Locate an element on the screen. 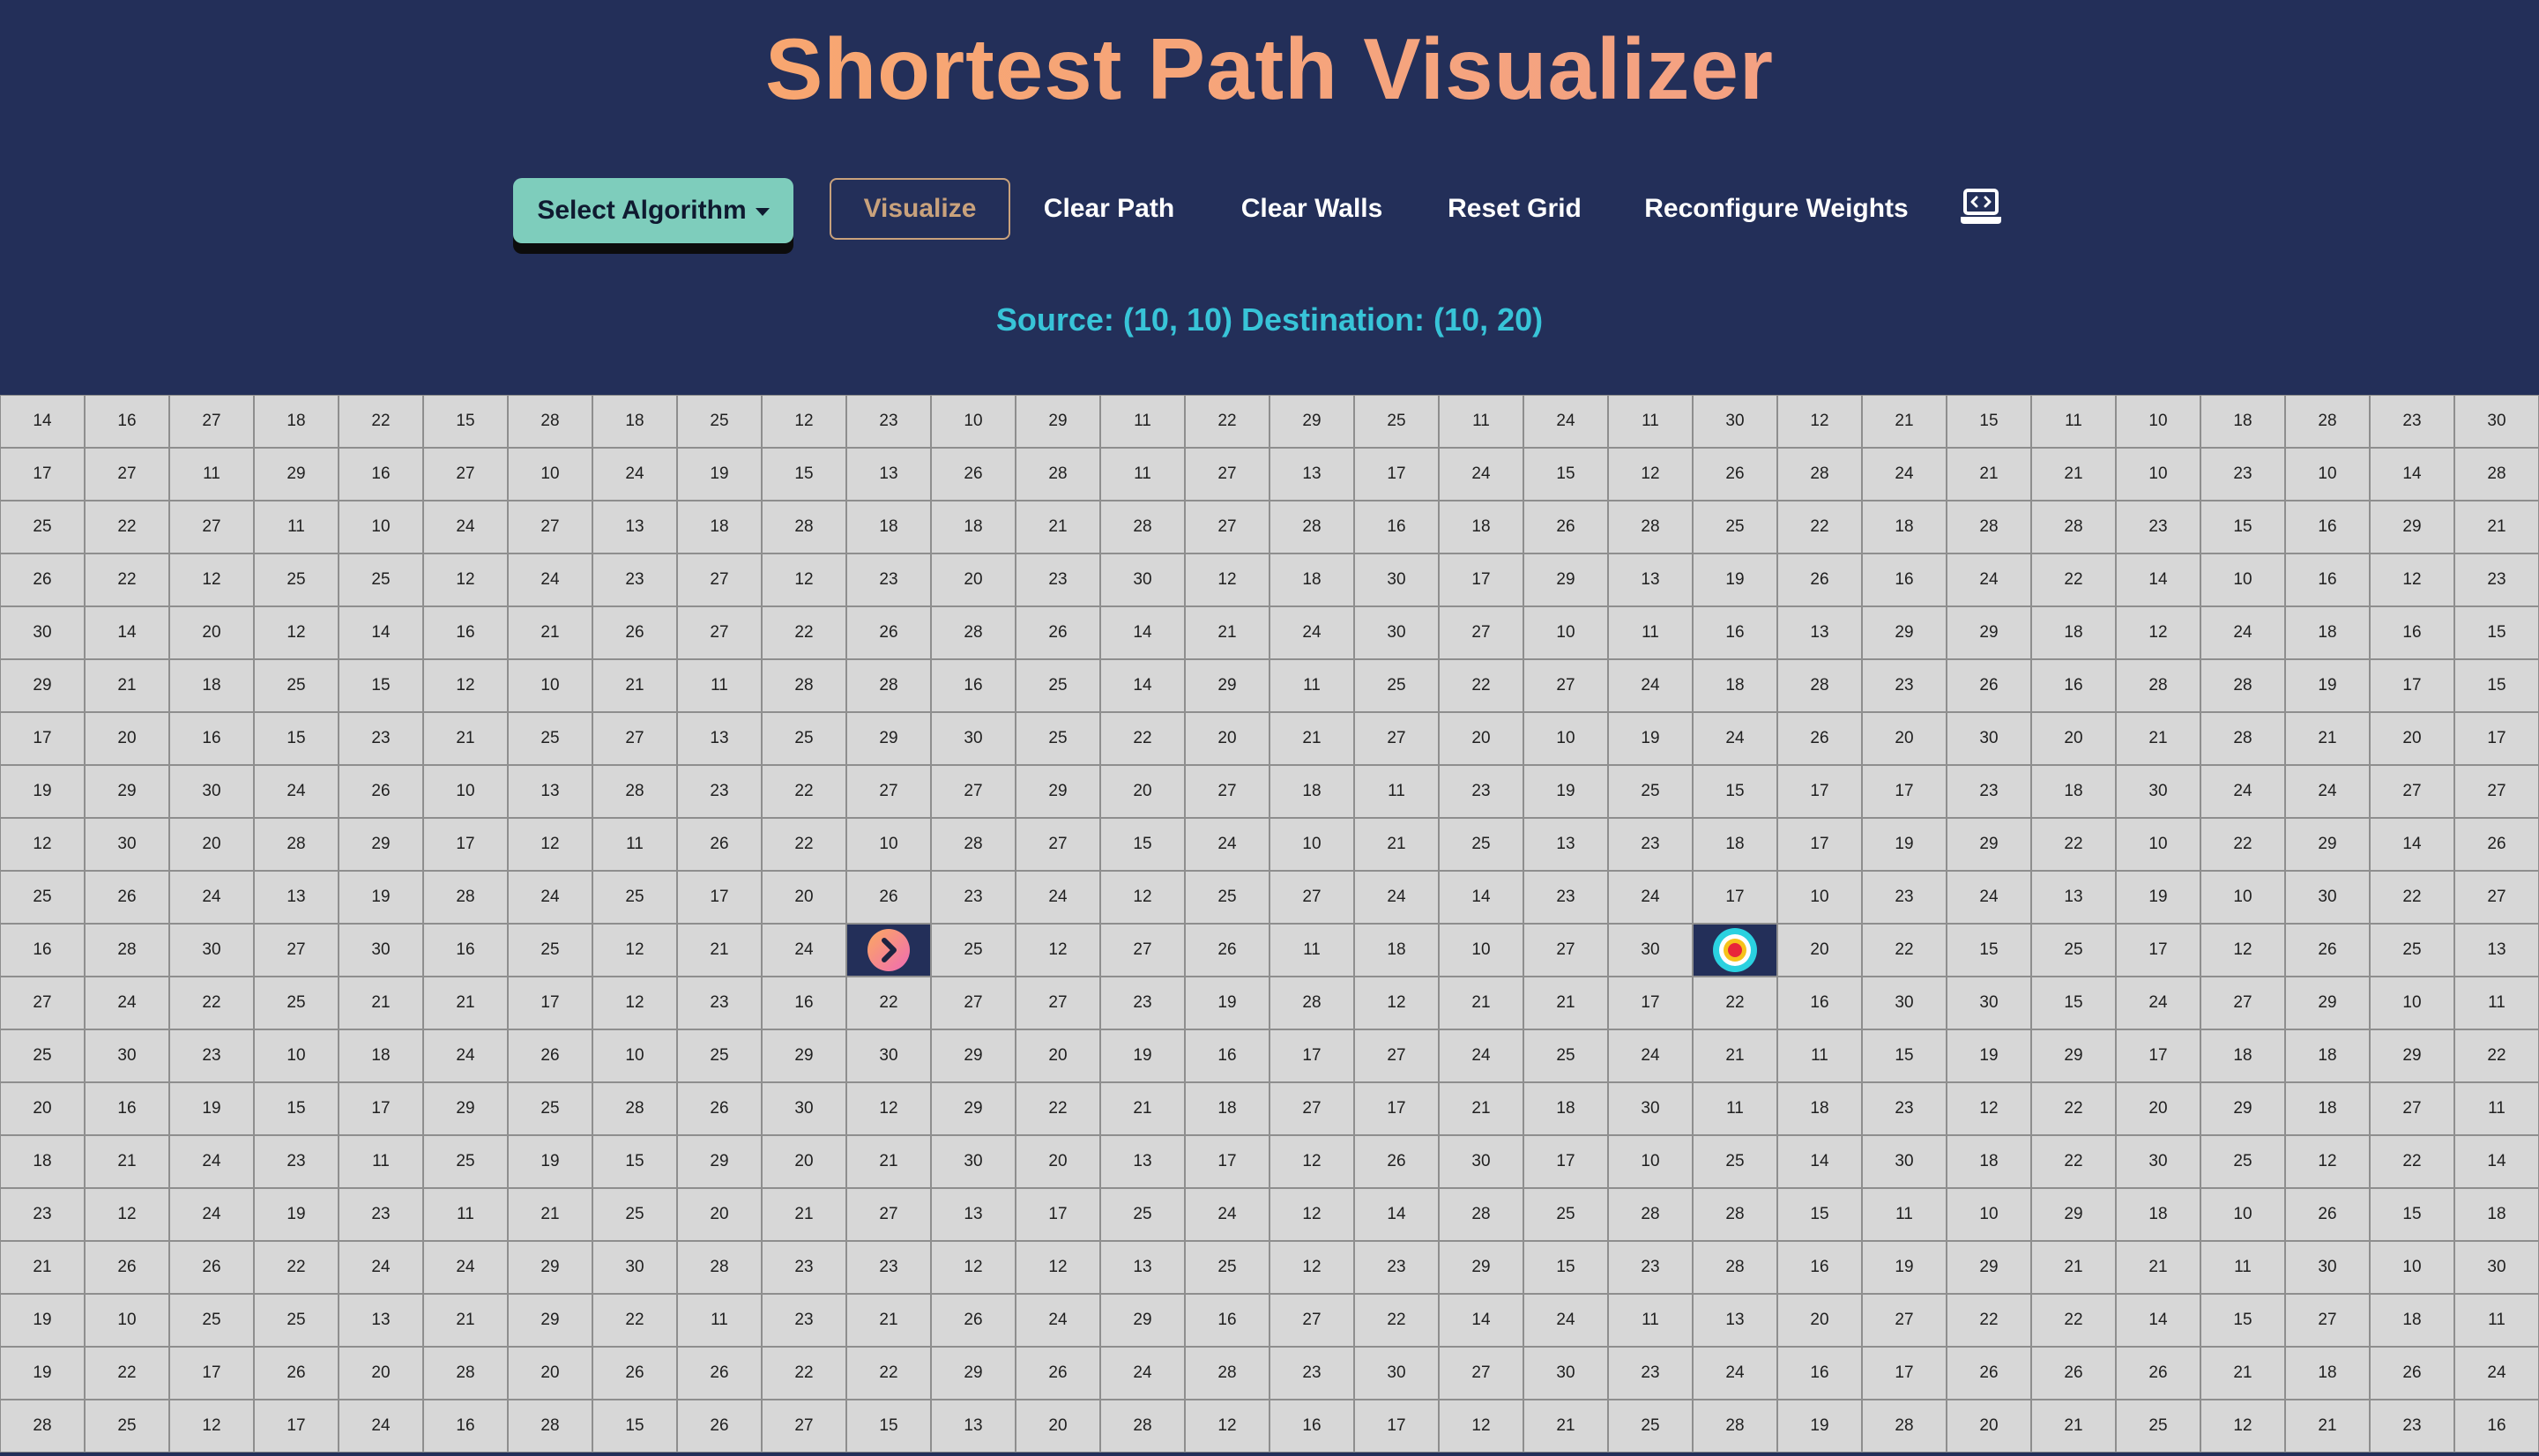  grid-cell: 11 is located at coordinates (1481, 421).